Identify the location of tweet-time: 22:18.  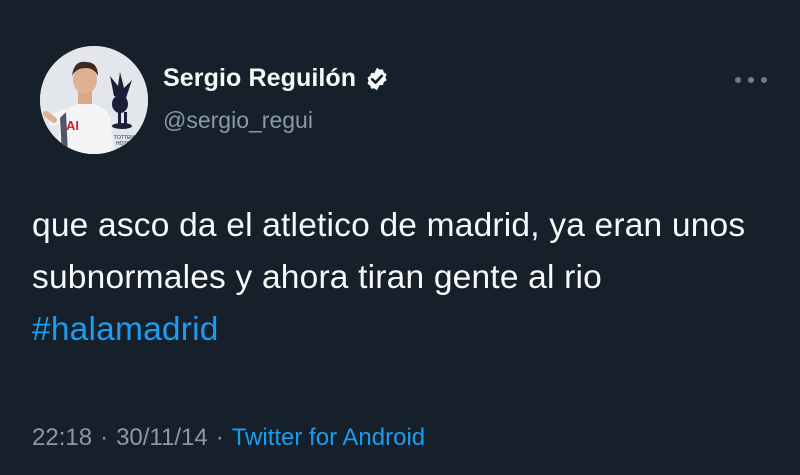
(62, 437).